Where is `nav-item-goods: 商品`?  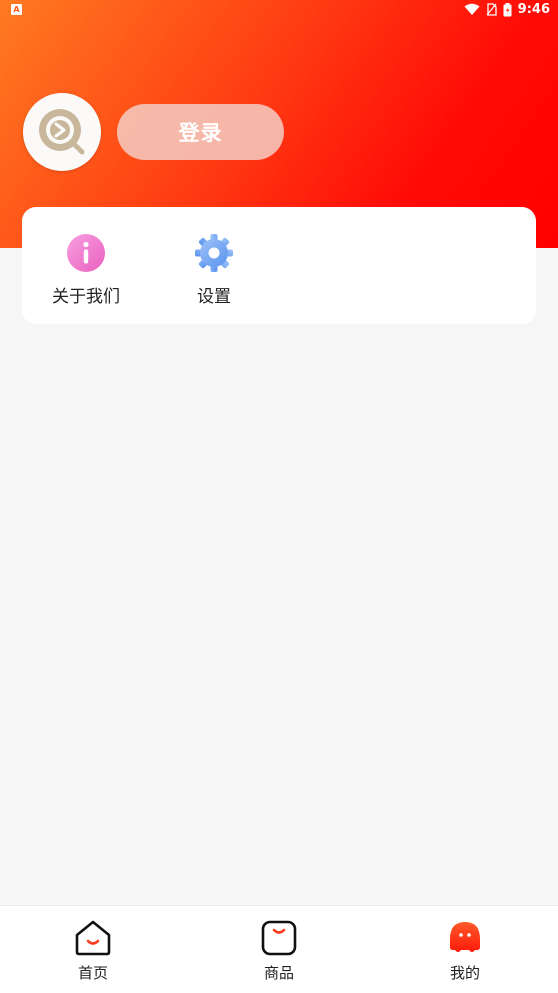
nav-item-goods: 商品 is located at coordinates (279, 949).